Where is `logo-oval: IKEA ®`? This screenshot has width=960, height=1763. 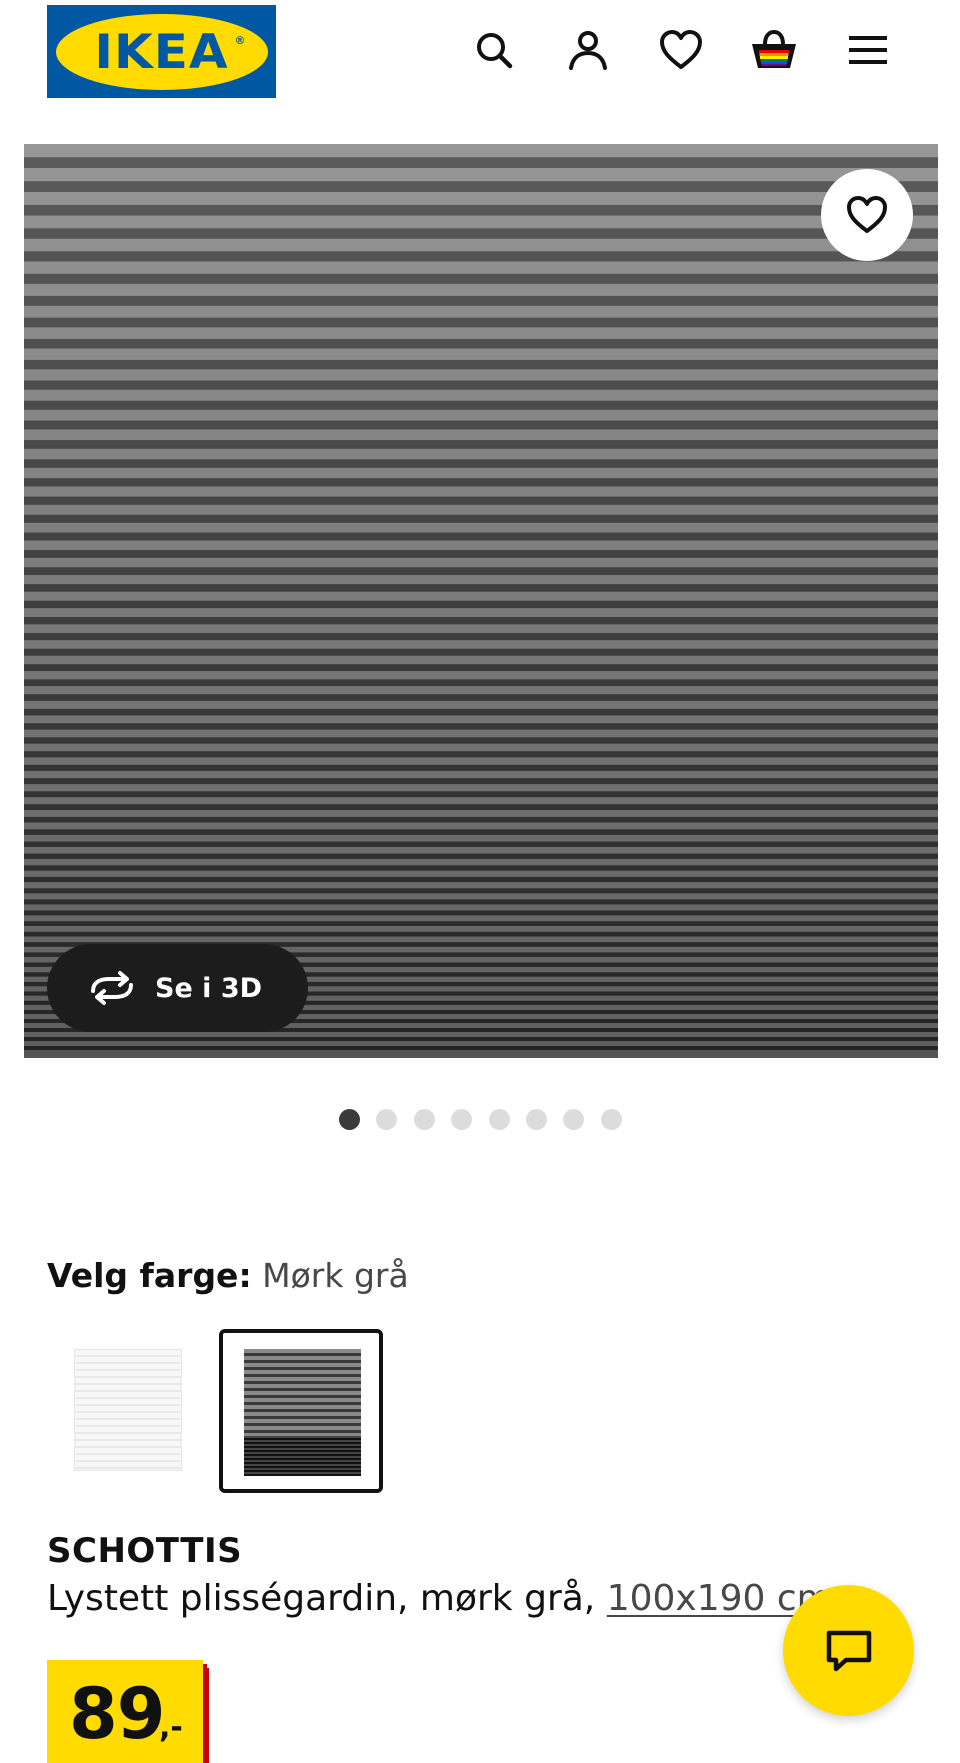
logo-oval: IKEA ® is located at coordinates (161, 51).